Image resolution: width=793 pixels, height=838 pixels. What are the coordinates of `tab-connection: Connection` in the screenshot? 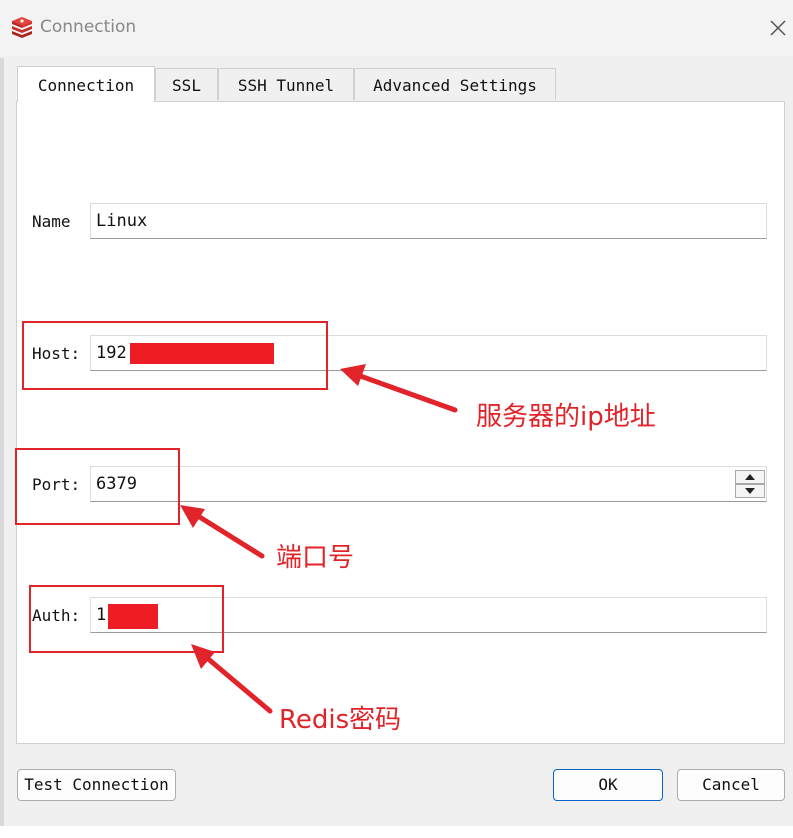 It's located at (86, 84).